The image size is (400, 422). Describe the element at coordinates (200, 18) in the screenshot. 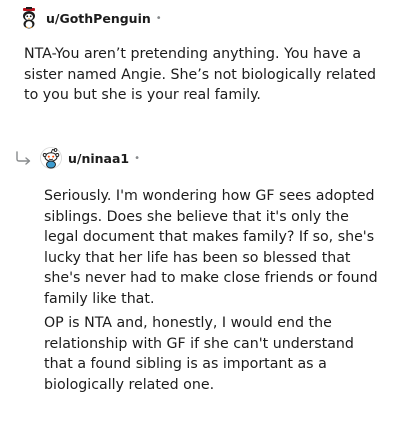

I see `comment-header: u/GothPenguin •` at that location.